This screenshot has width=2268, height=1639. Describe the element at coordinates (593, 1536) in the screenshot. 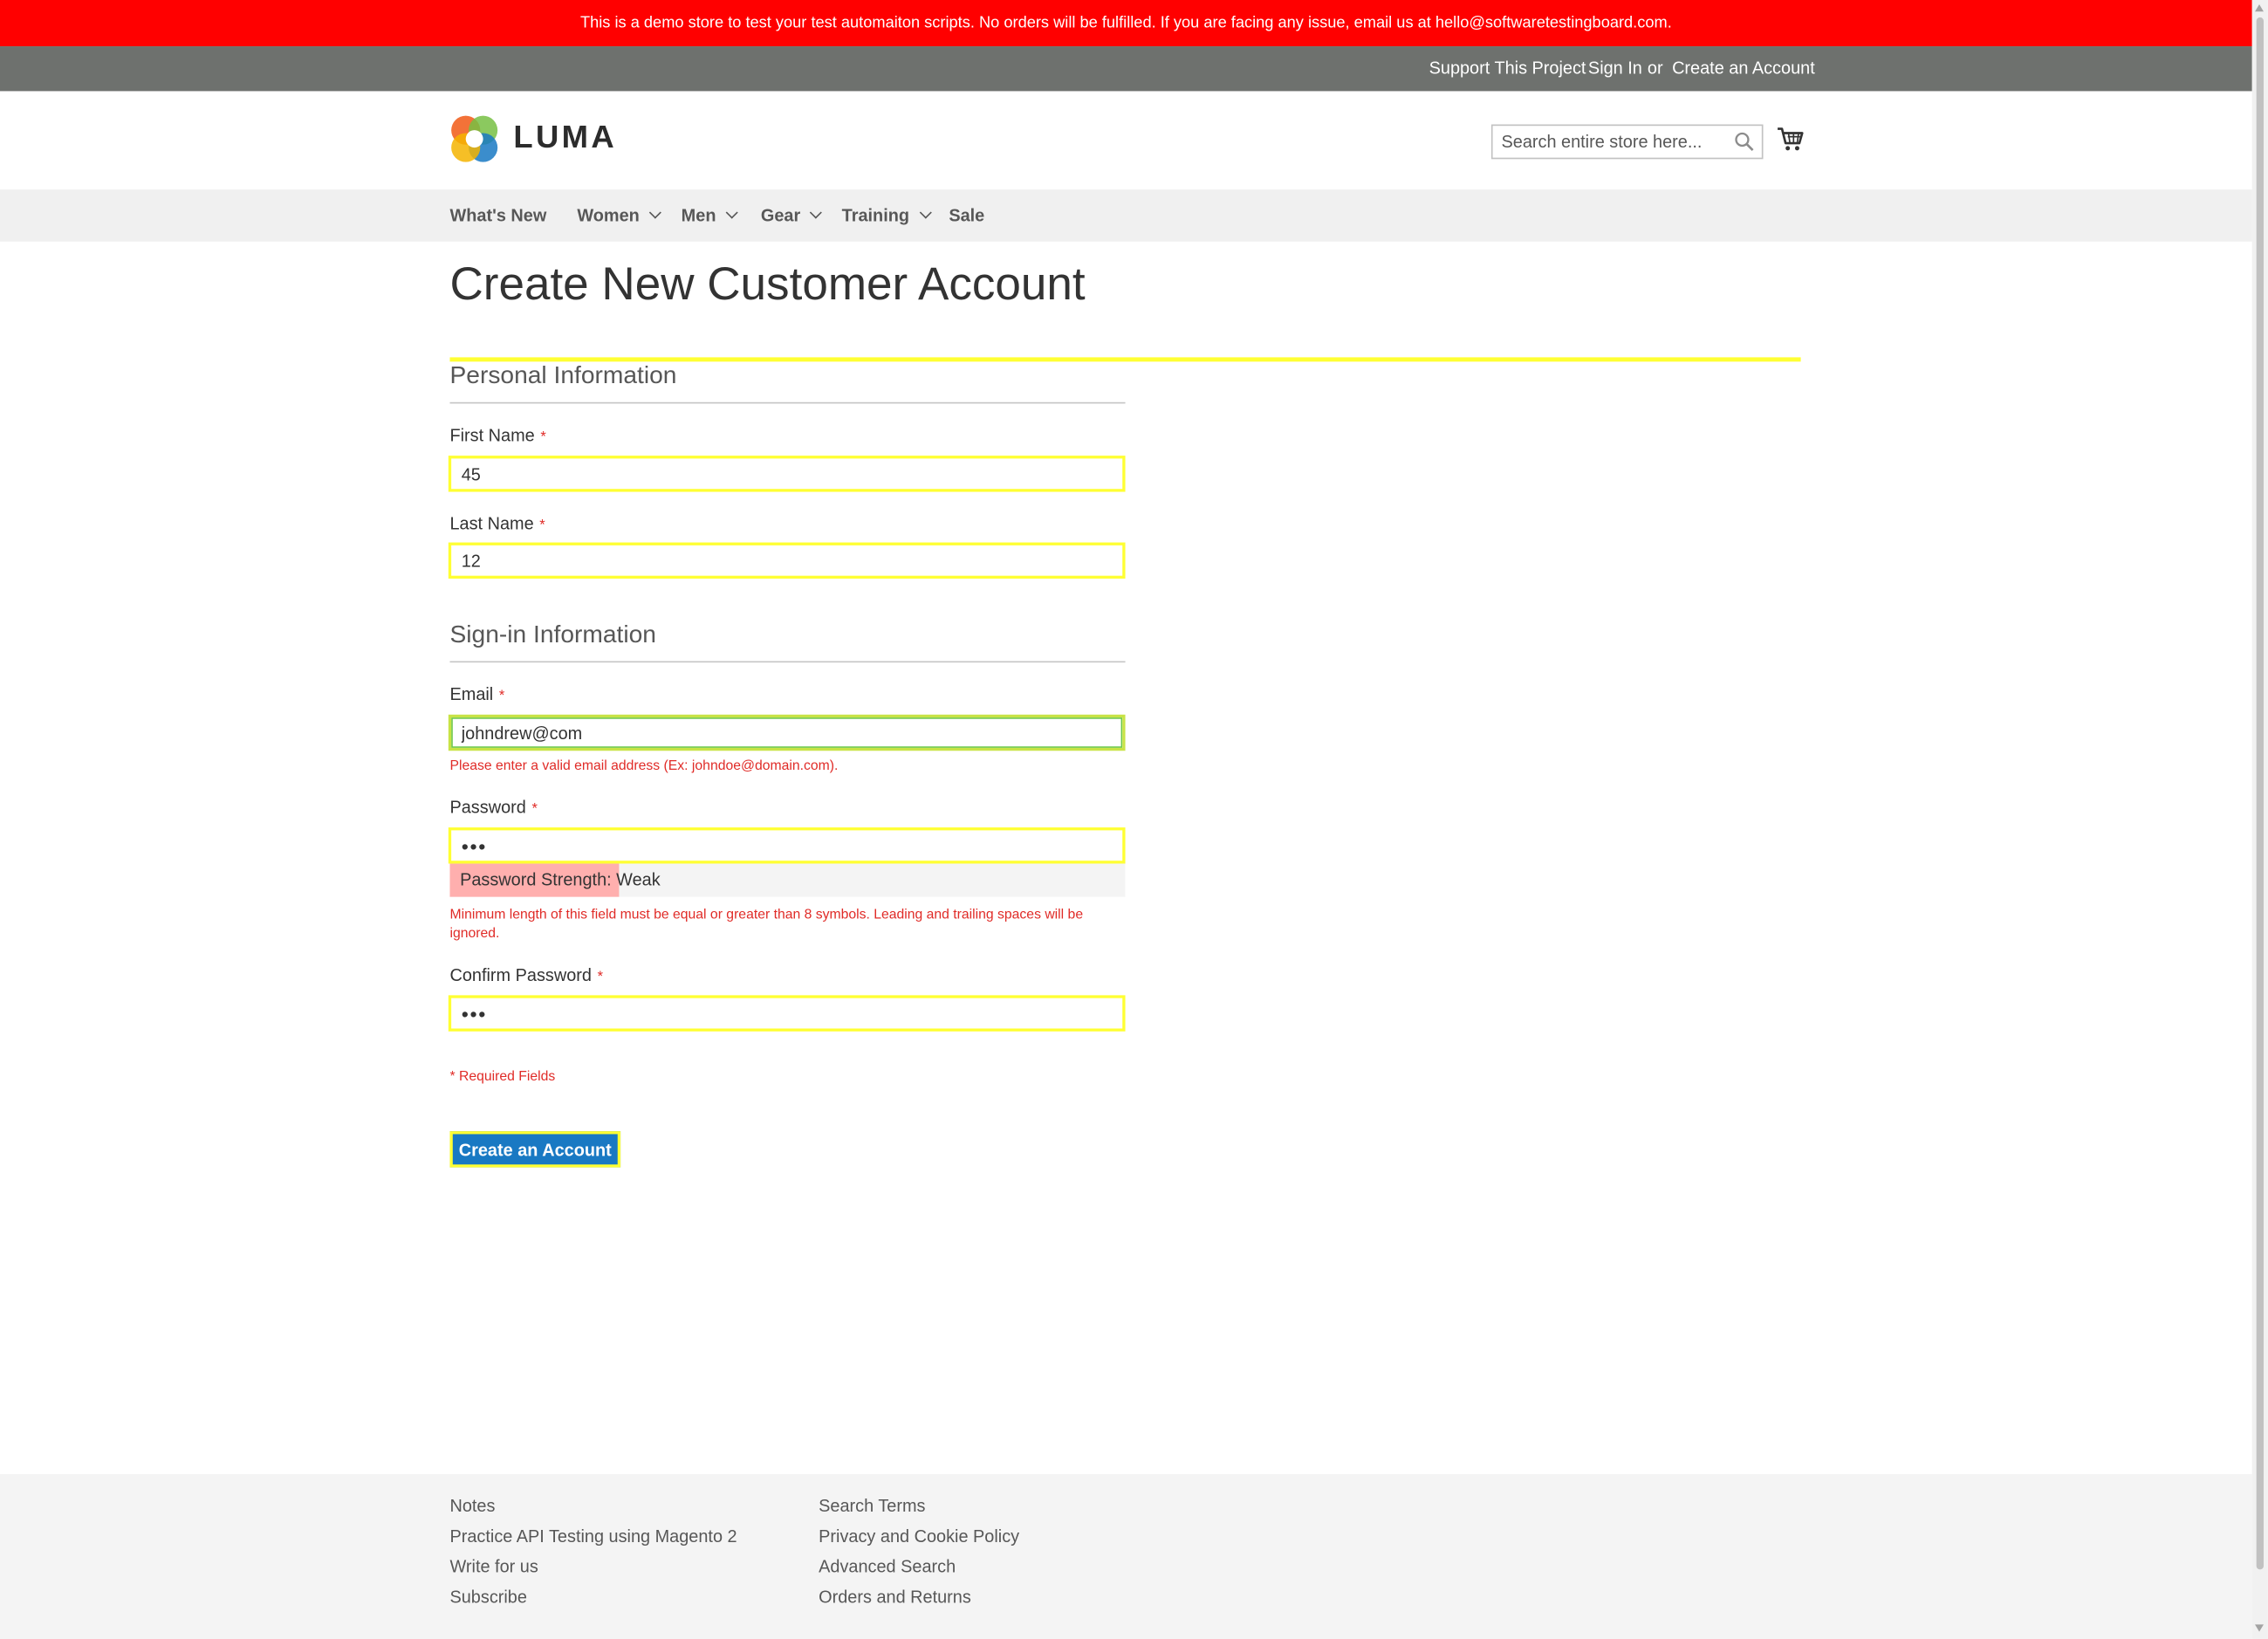

I see `footer-link-api-testing: Practice API Testing using Magento 2` at that location.